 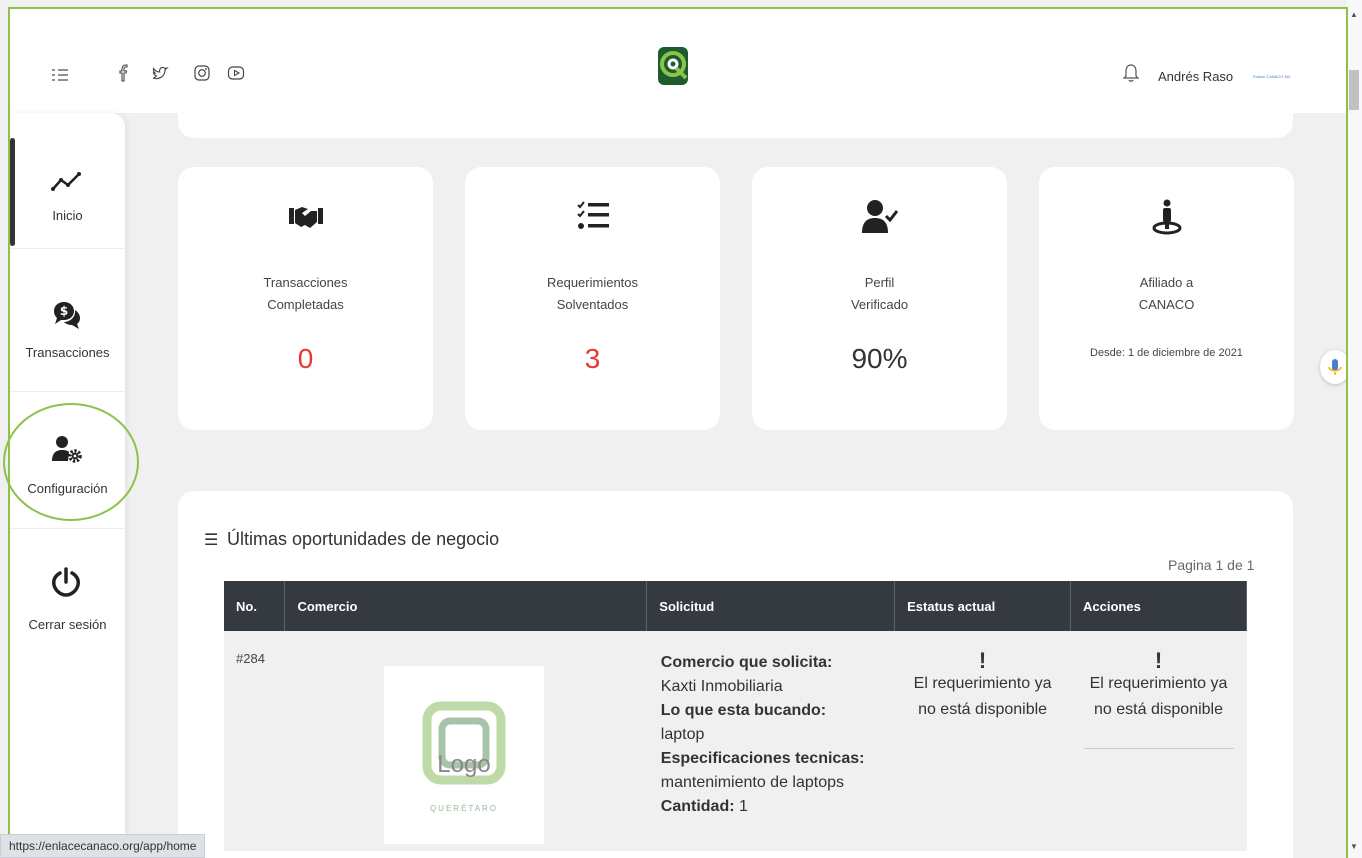 I want to click on menu-icon, so click(x=60, y=75).